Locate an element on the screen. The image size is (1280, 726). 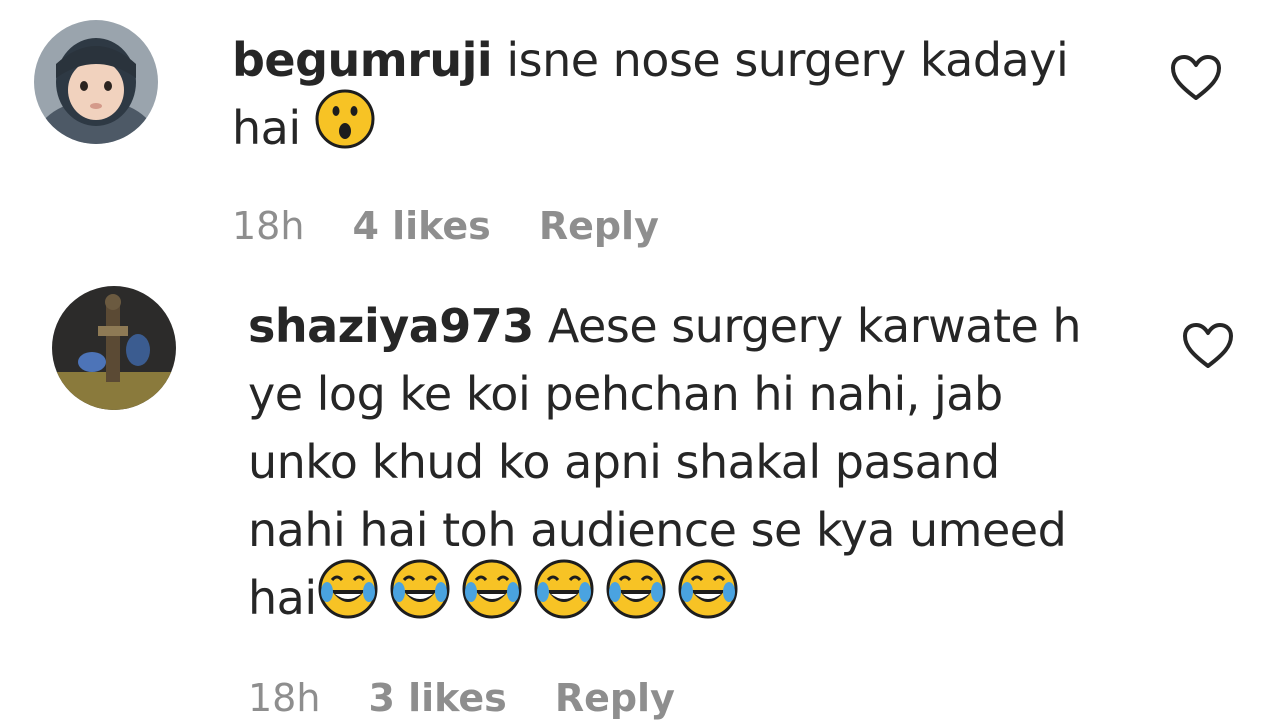
comment-text-line: Aese surgery karwate h is located at coordinates (807, 326).